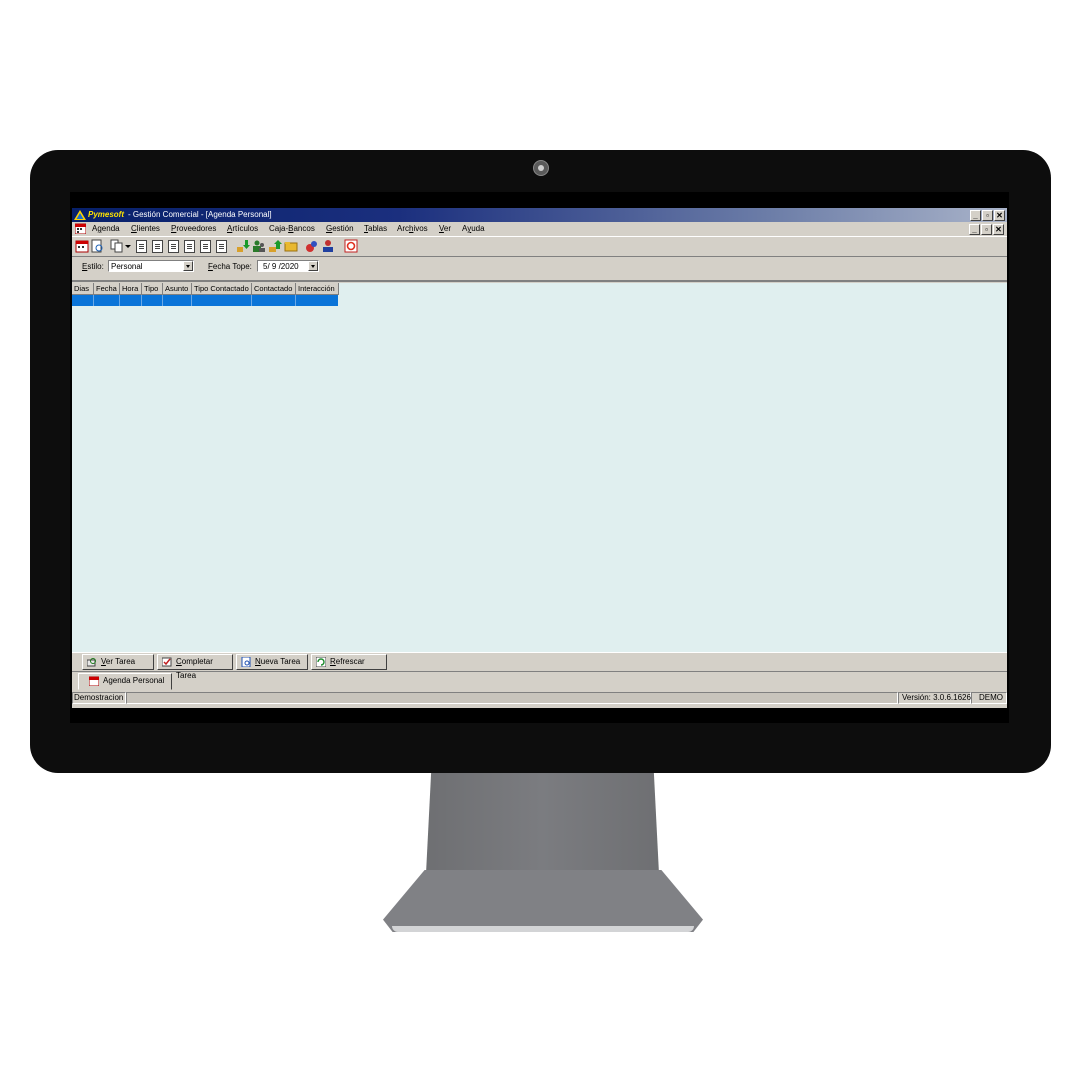  I want to click on fecha-tope-value: 5/ 9 /2020, so click(281, 266).